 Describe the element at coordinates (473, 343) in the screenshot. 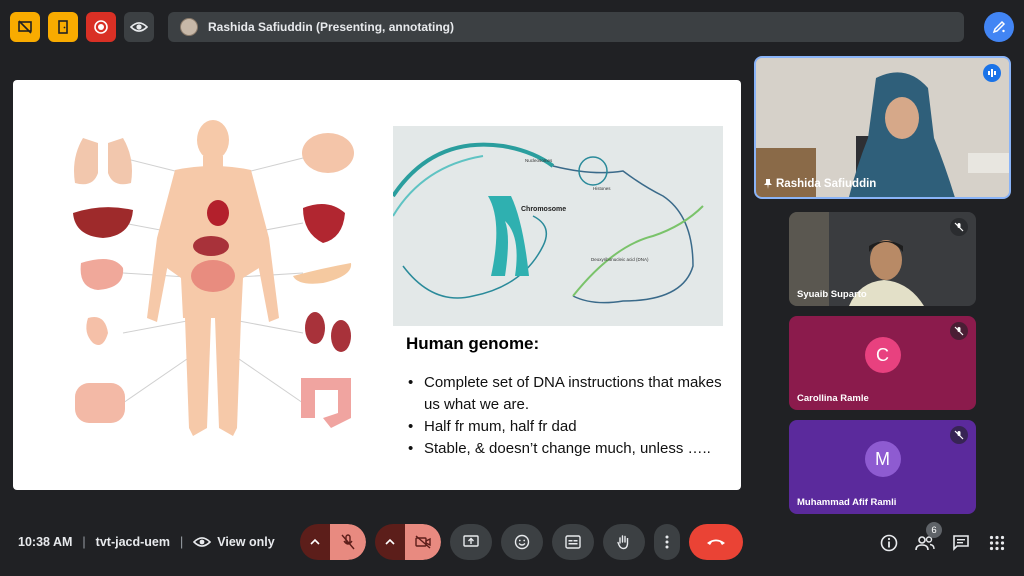

I see `slide-heading: Human genome:` at that location.